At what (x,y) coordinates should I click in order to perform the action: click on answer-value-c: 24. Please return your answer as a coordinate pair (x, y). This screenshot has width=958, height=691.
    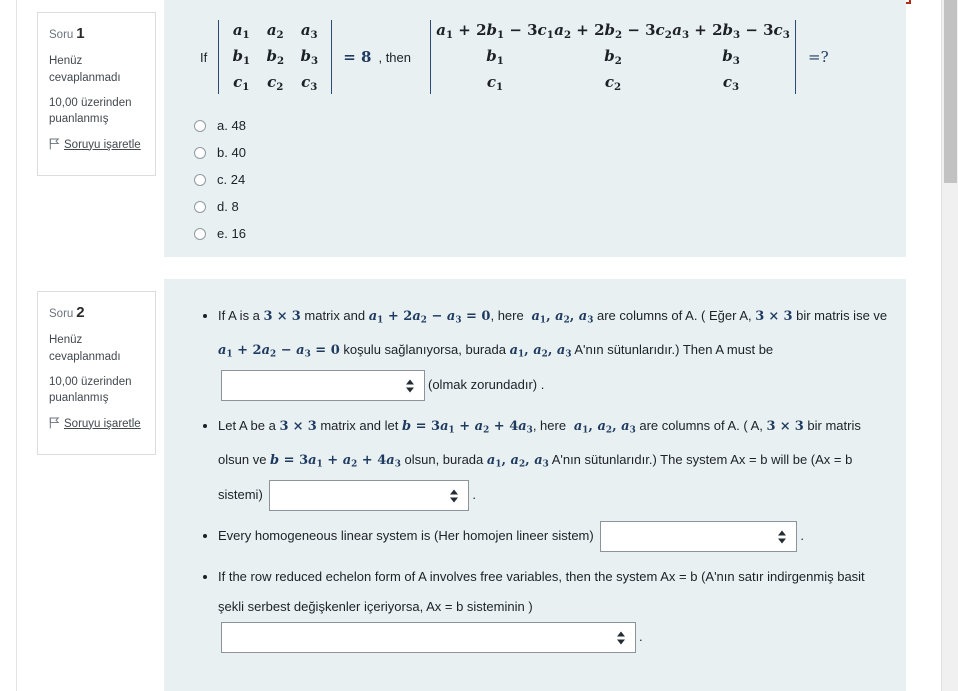
    Looking at the image, I should click on (238, 179).